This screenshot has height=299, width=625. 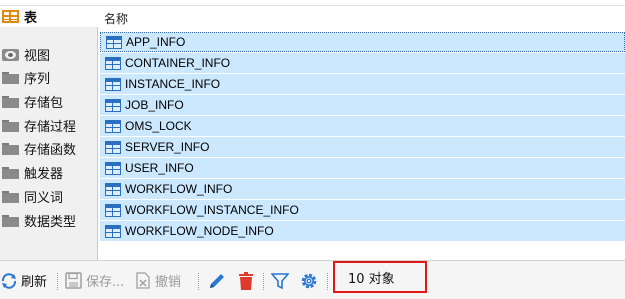 What do you see at coordinates (37, 56) in the screenshot?
I see `sidebar-item-label: 视图` at bounding box center [37, 56].